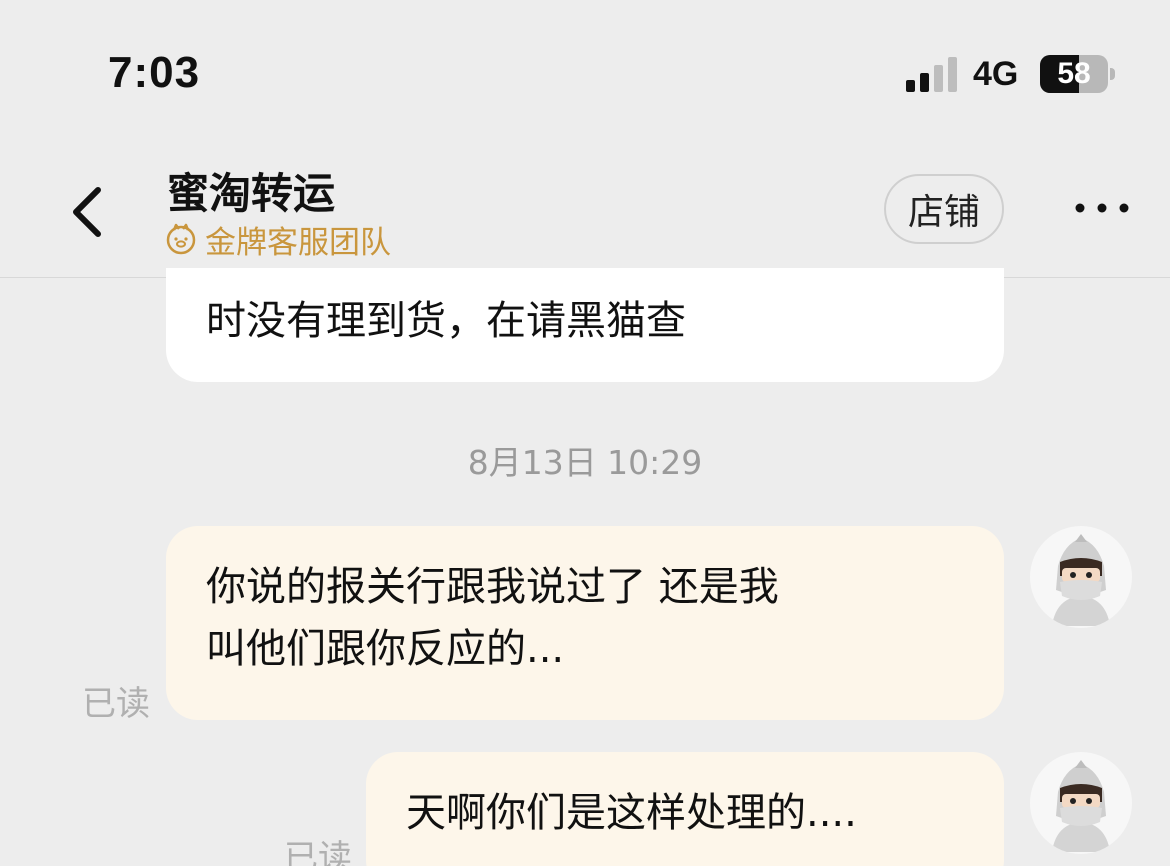  Describe the element at coordinates (931, 74) in the screenshot. I see `signal-strength-icon` at that location.